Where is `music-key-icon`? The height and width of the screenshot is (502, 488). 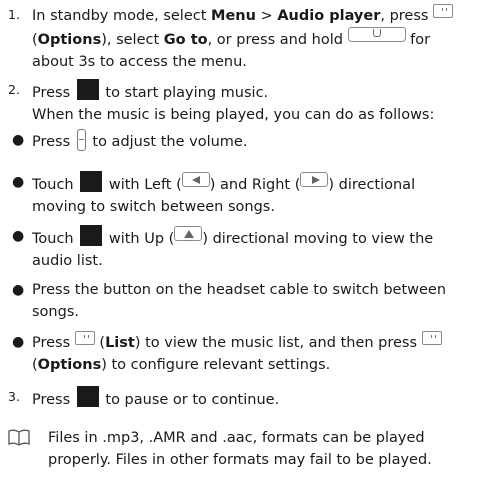
music-key-icon is located at coordinates (376, 34).